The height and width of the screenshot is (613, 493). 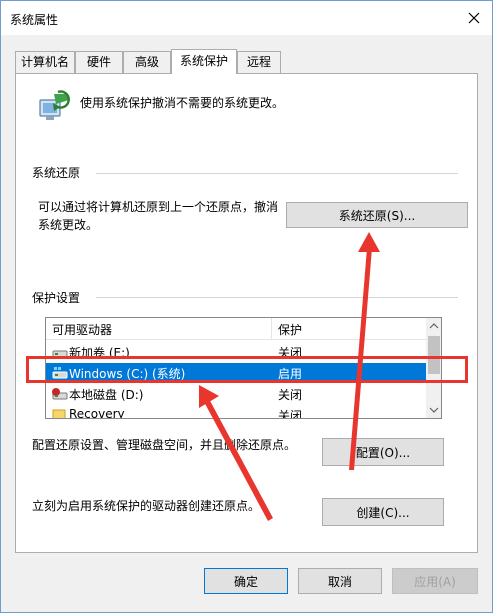 What do you see at coordinates (435, 581) in the screenshot?
I see `apply-button: 应用(A)` at bounding box center [435, 581].